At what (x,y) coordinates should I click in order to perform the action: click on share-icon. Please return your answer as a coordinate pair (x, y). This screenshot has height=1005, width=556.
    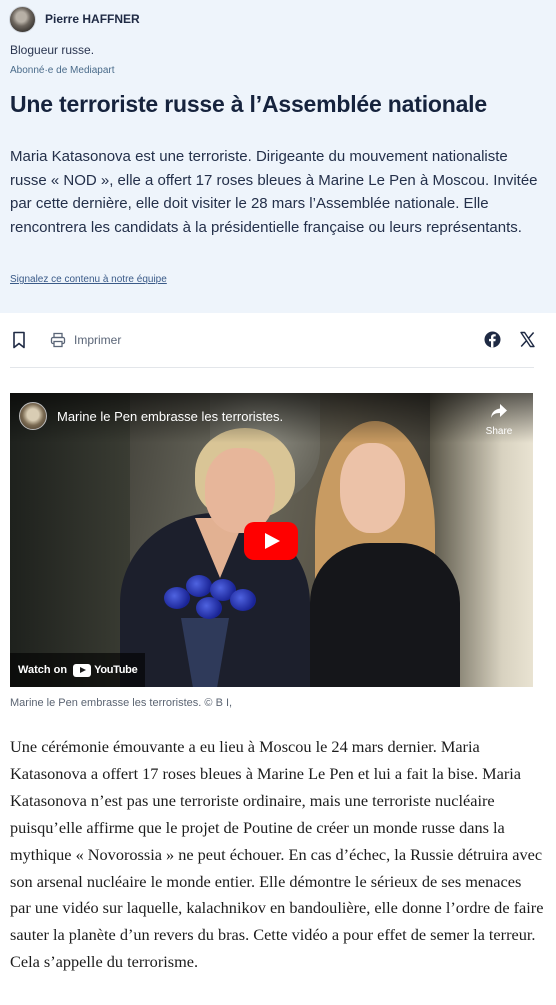
    Looking at the image, I should click on (499, 411).